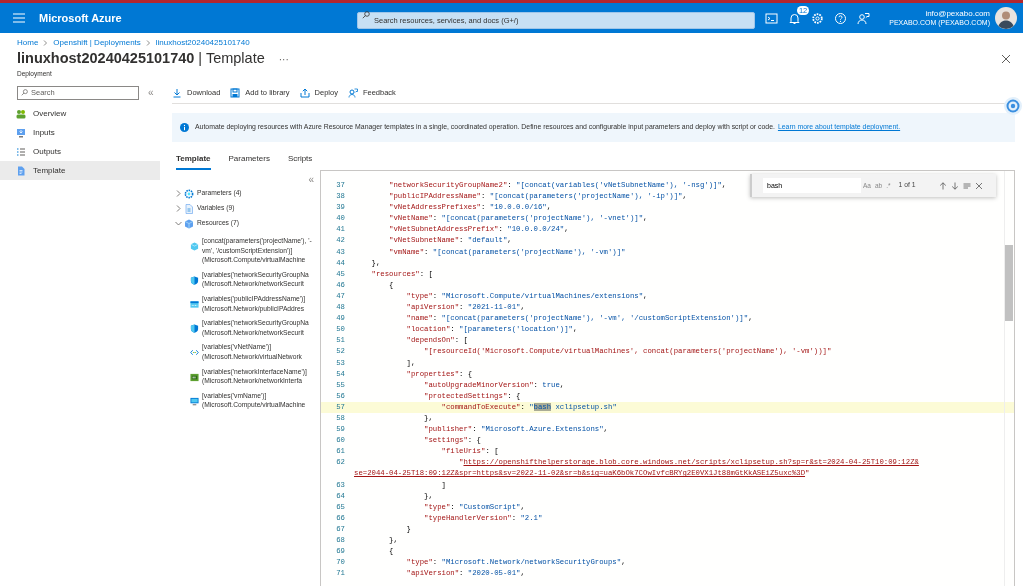 Image resolution: width=1023 pixels, height=586 pixels. Describe the element at coordinates (249, 161) in the screenshot. I see `tab: Parameters` at that location.